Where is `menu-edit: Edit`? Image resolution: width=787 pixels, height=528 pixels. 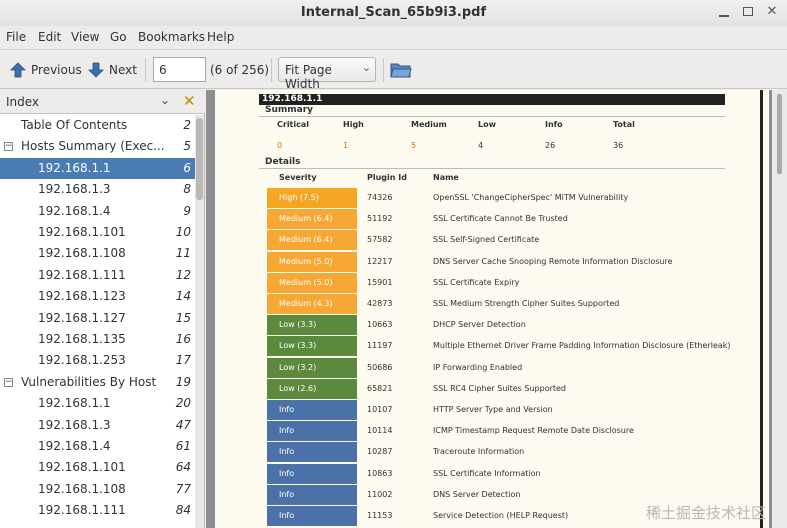
menu-edit: Edit is located at coordinates (49, 37).